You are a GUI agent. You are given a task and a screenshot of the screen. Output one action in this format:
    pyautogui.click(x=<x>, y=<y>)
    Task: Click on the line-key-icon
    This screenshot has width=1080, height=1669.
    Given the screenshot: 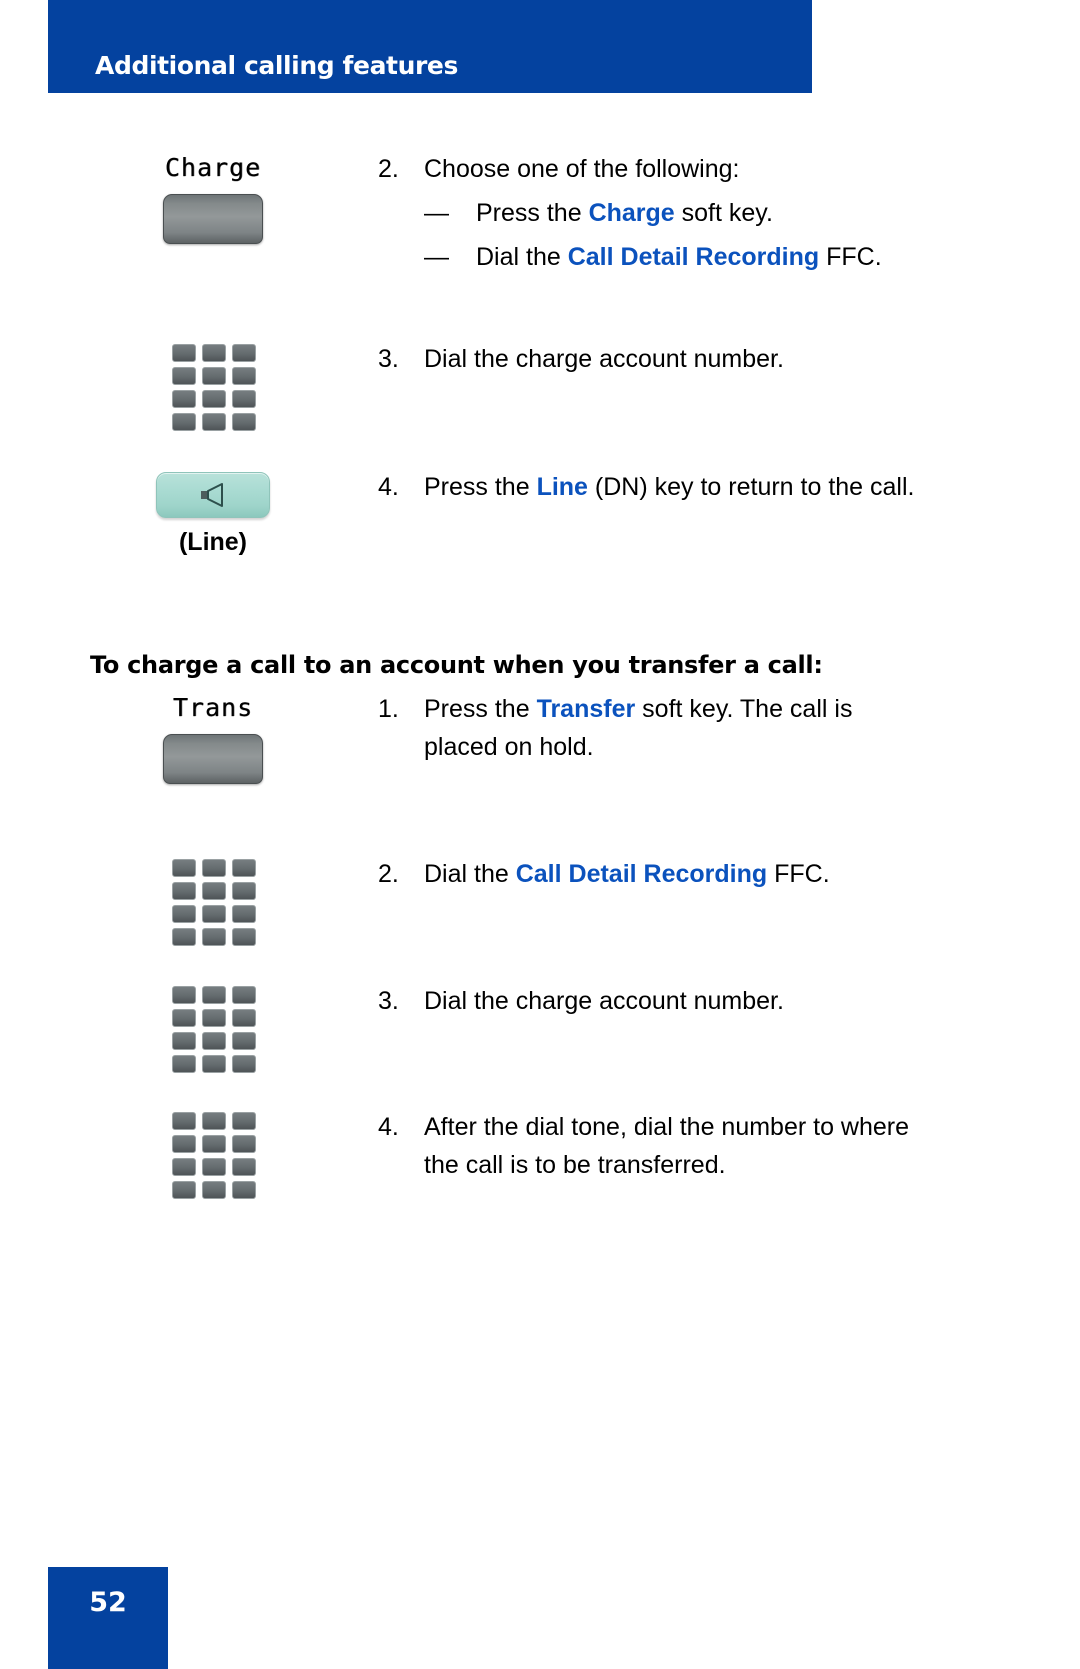 What is the action you would take?
    pyautogui.click(x=213, y=495)
    